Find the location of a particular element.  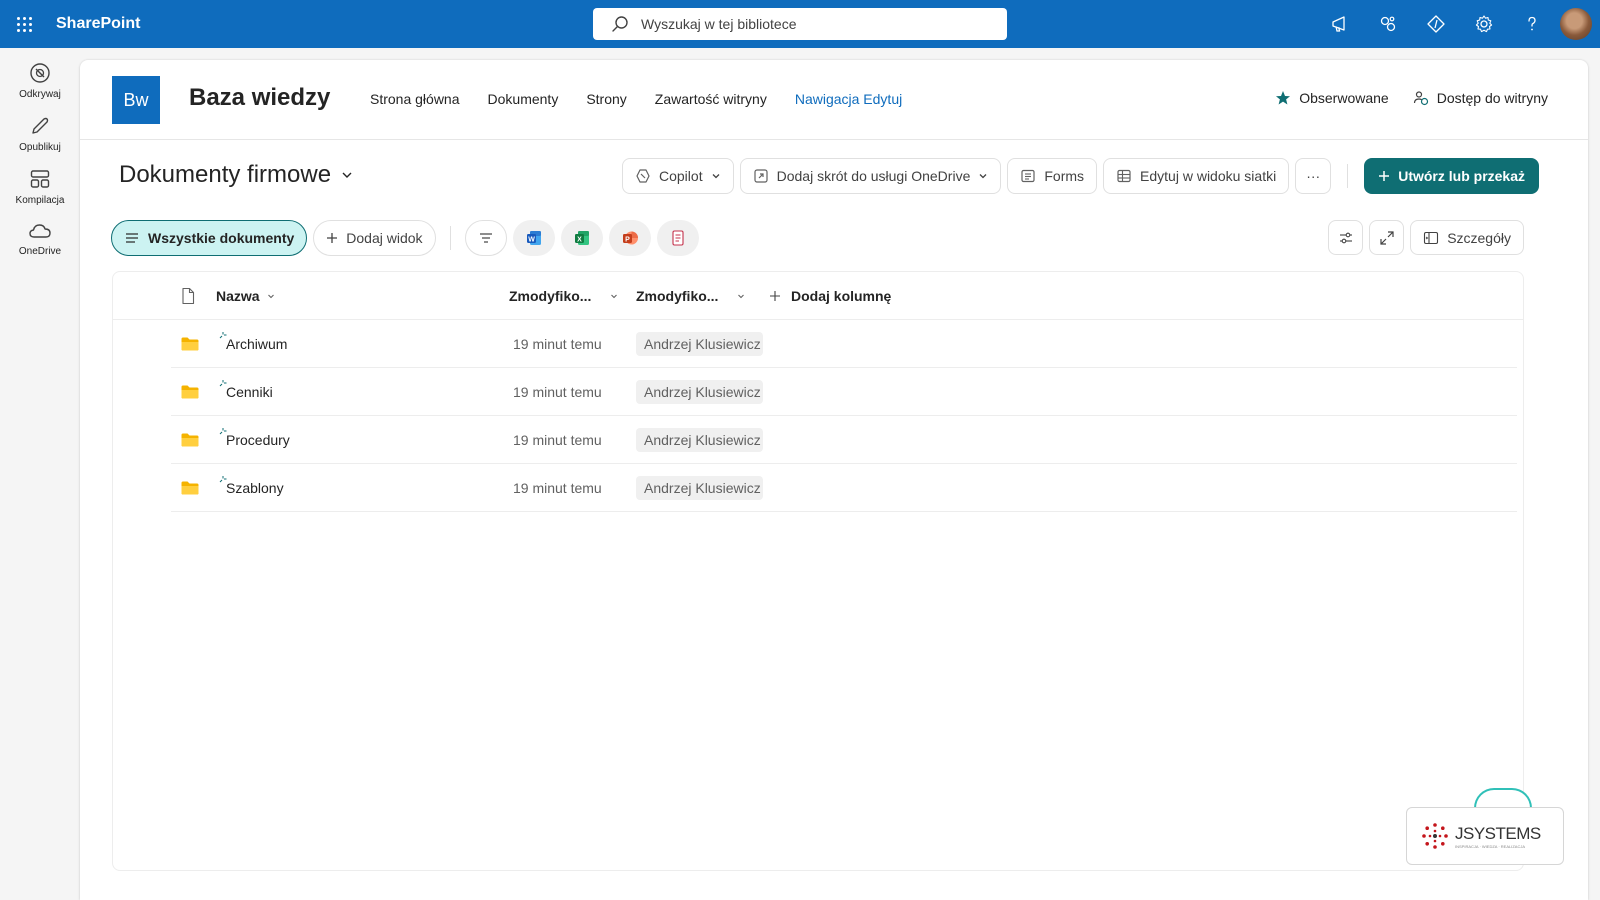

megaphone-icon is located at coordinates (1340, 24).